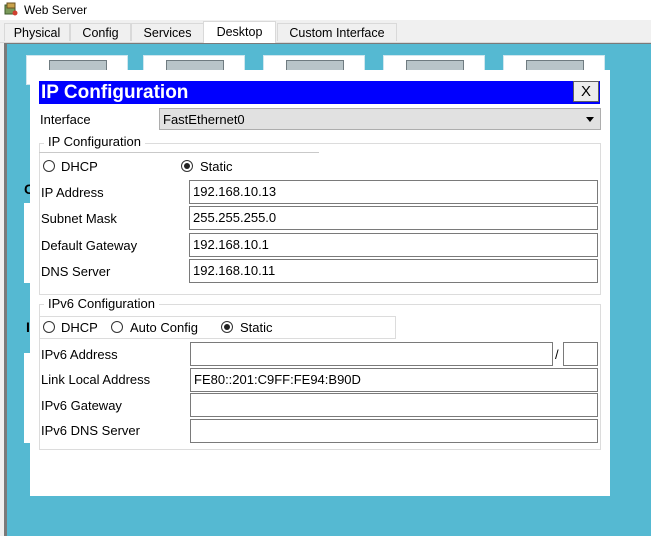 The width and height of the screenshot is (651, 536). What do you see at coordinates (90, 430) in the screenshot?
I see `ipv6-dns-server-label: IPv6 DNS Server` at bounding box center [90, 430].